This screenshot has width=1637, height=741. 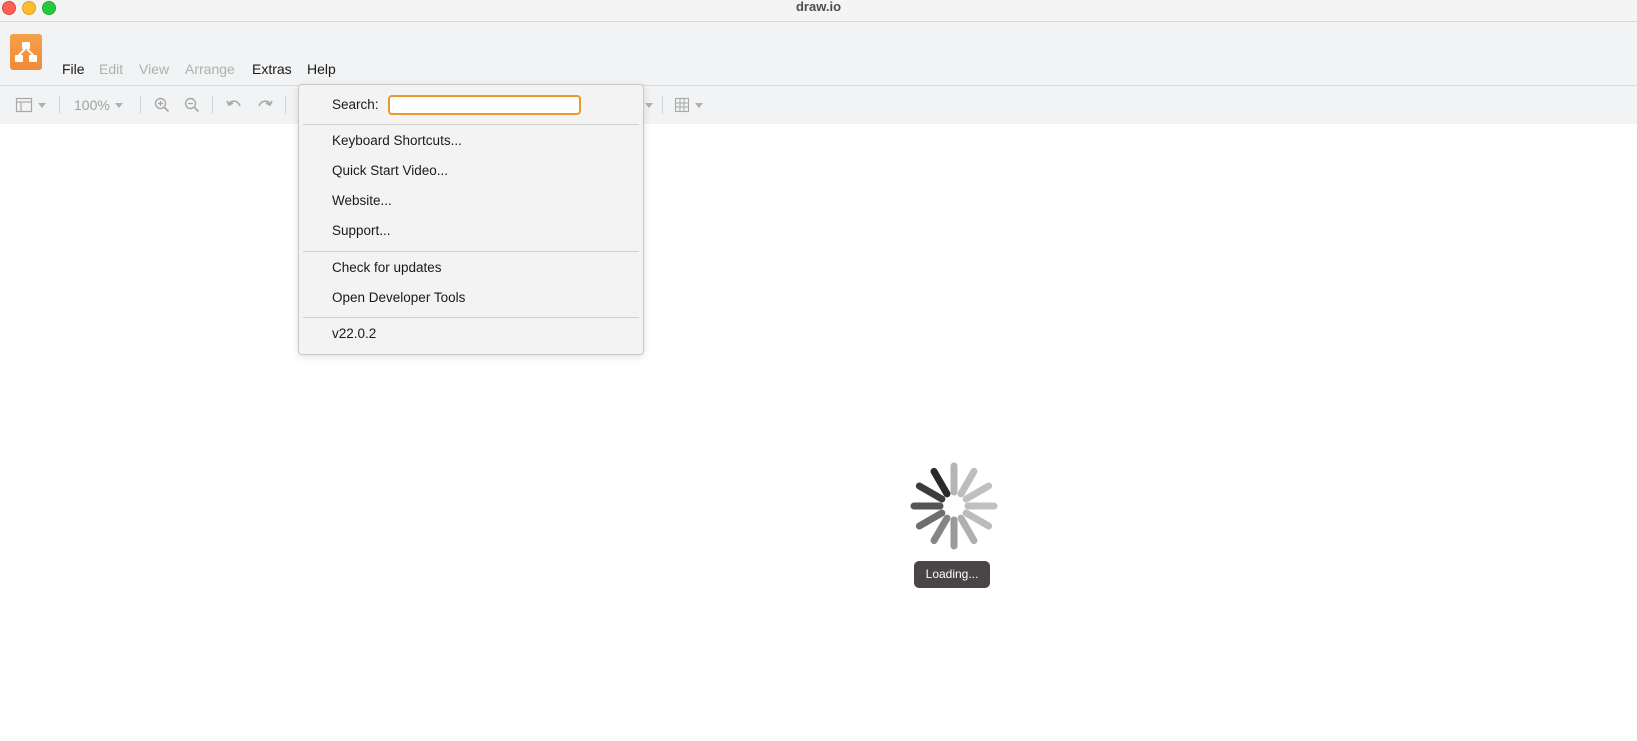 I want to click on zoom-in-button, so click(x=162, y=105).